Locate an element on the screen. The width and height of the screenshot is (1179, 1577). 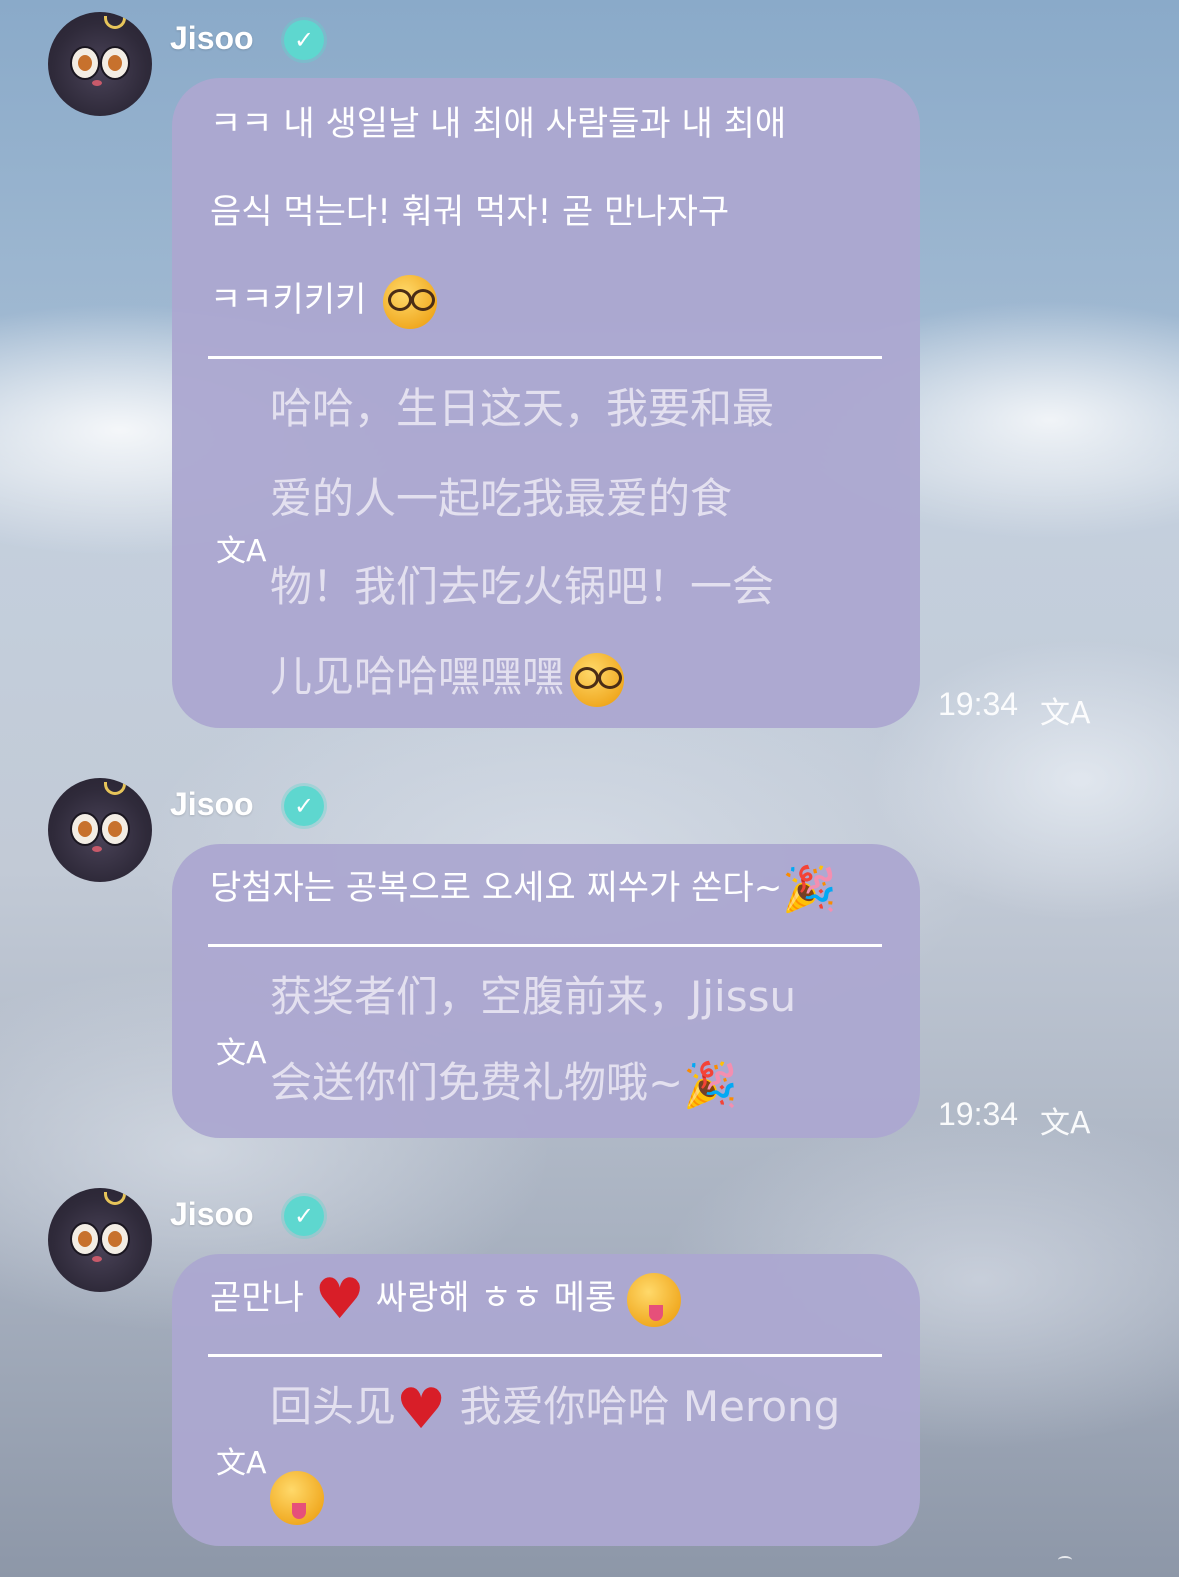
korean-line-text: 곧만나 is located at coordinates (257, 1298).